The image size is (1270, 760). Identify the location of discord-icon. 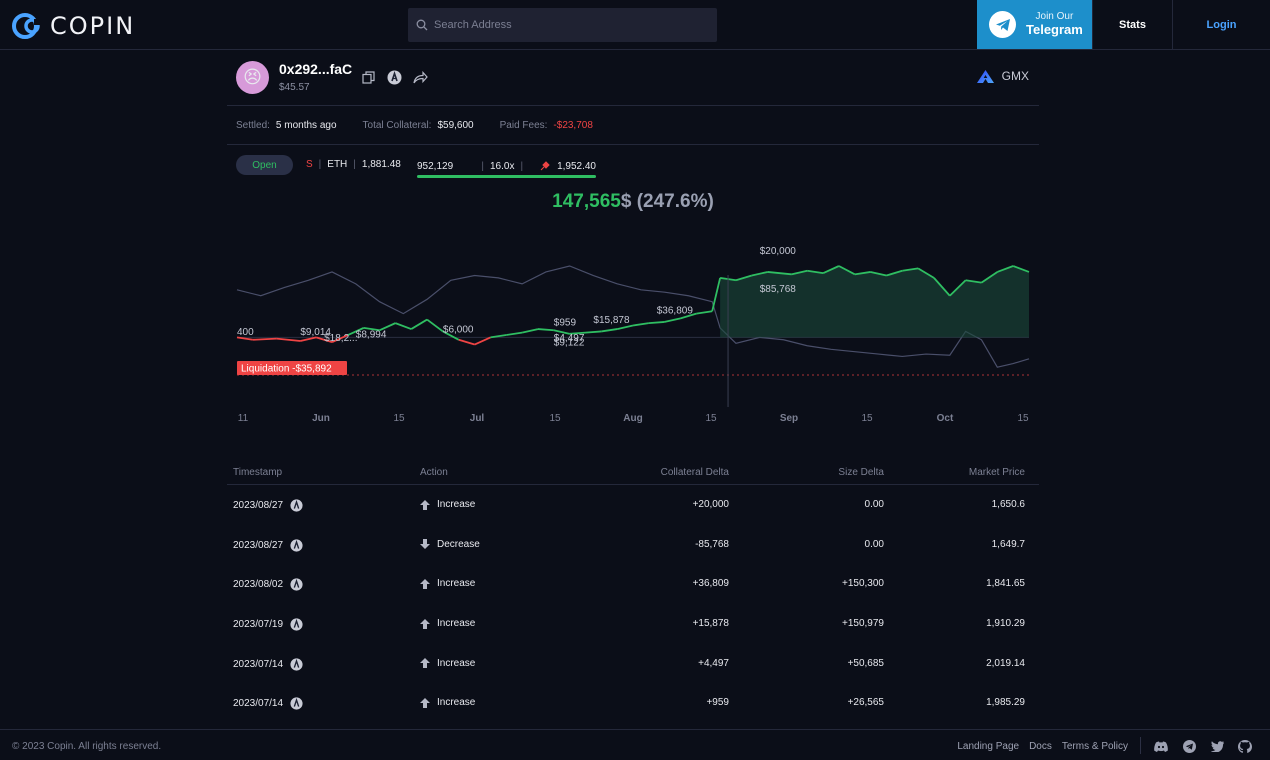
(1161, 746).